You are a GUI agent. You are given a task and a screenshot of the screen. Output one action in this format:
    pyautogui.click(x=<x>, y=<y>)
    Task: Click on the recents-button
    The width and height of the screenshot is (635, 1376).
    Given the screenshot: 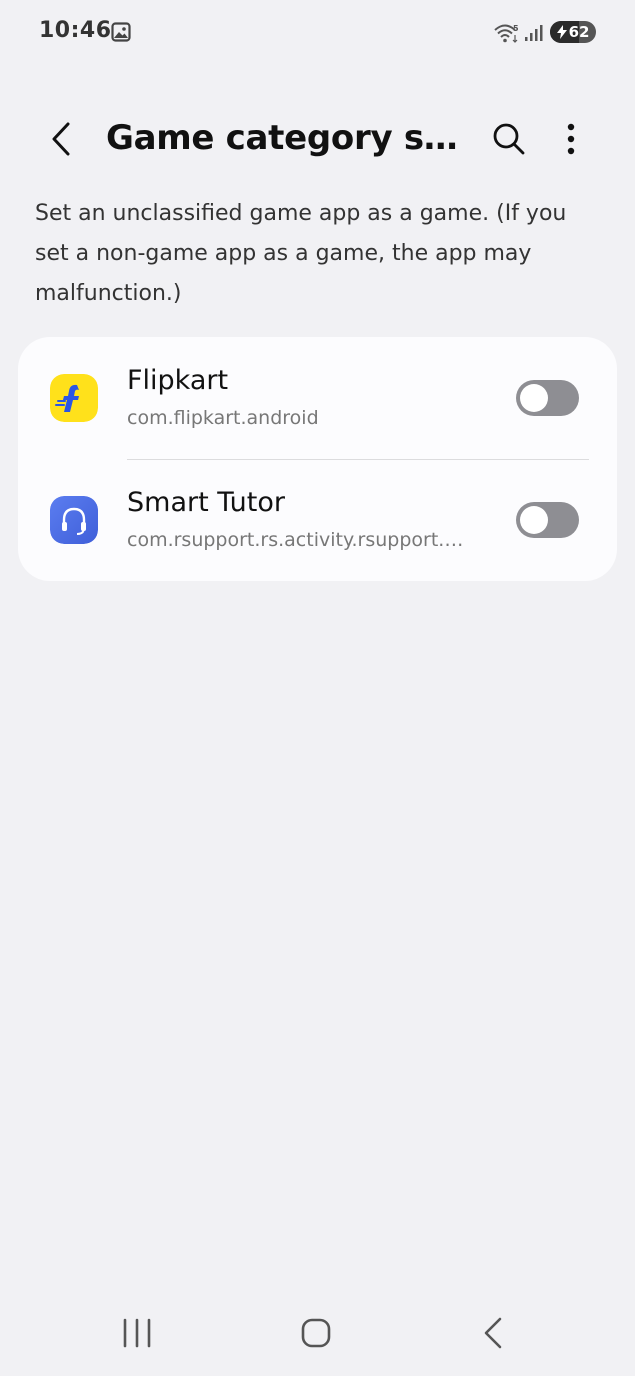 What is the action you would take?
    pyautogui.click(x=137, y=1334)
    